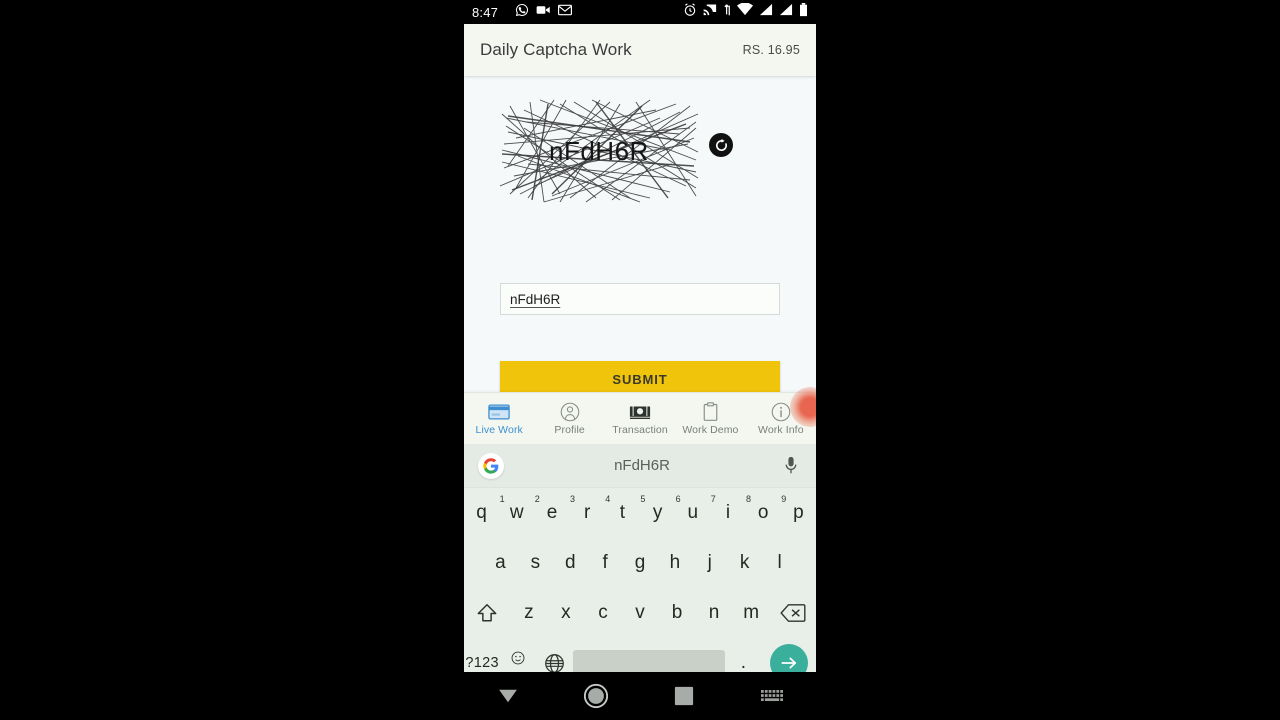  I want to click on key-y-label: y, so click(657, 512).